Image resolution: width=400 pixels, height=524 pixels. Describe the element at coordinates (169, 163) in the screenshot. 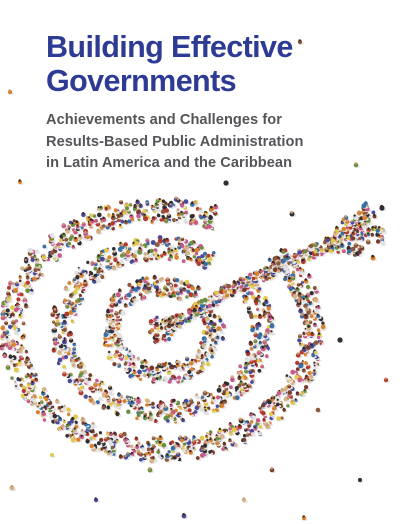

I see `cover-subtitle-line-3: in Latin America and the Caribbean` at that location.